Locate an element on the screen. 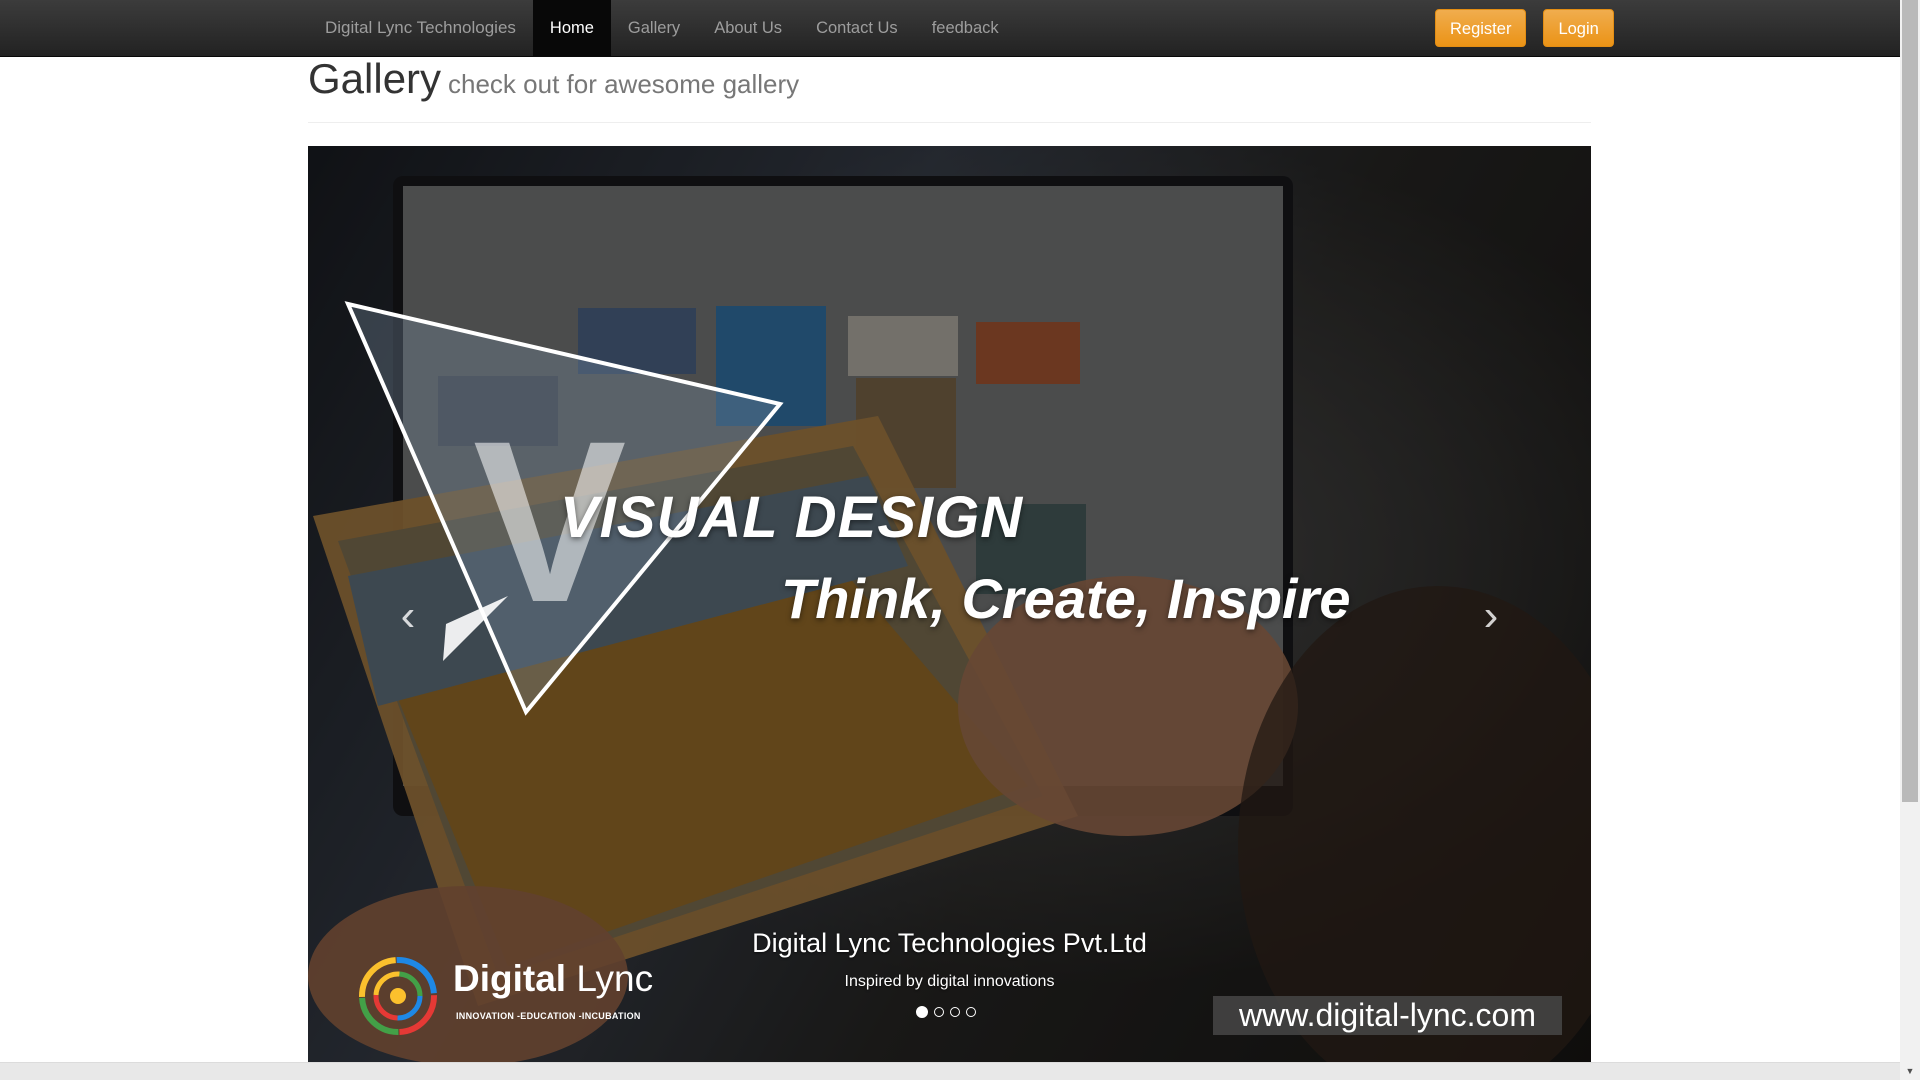 This screenshot has height=1080, width=1920. scrollbar-thumb is located at coordinates (1910, 401).